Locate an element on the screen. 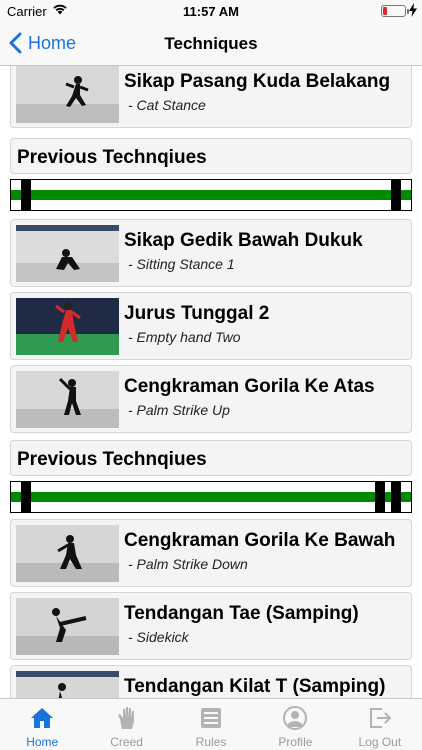 The image size is (422, 750). technique-card: Sikap Pasang Kuda Belakang - Cat Stance is located at coordinates (211, 97).